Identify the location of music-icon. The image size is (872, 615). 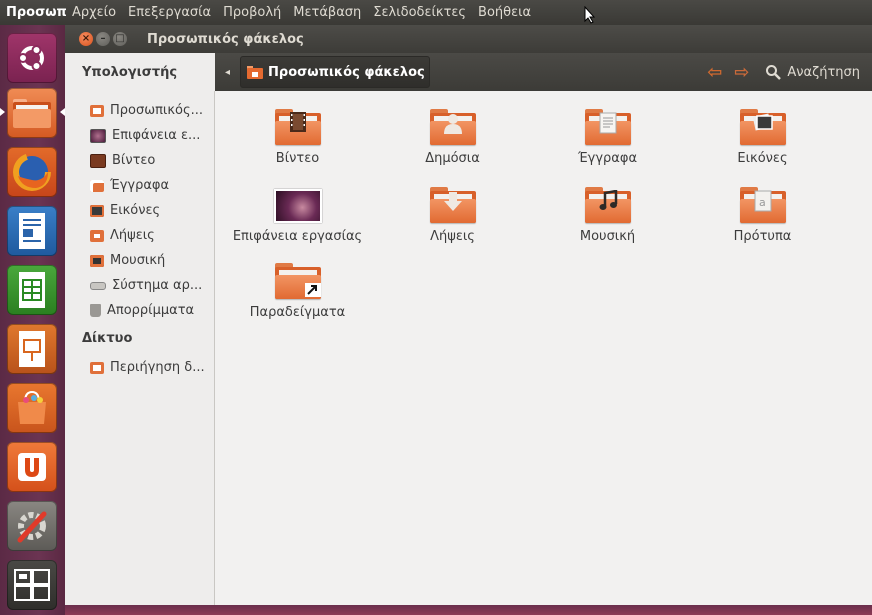
(97, 260).